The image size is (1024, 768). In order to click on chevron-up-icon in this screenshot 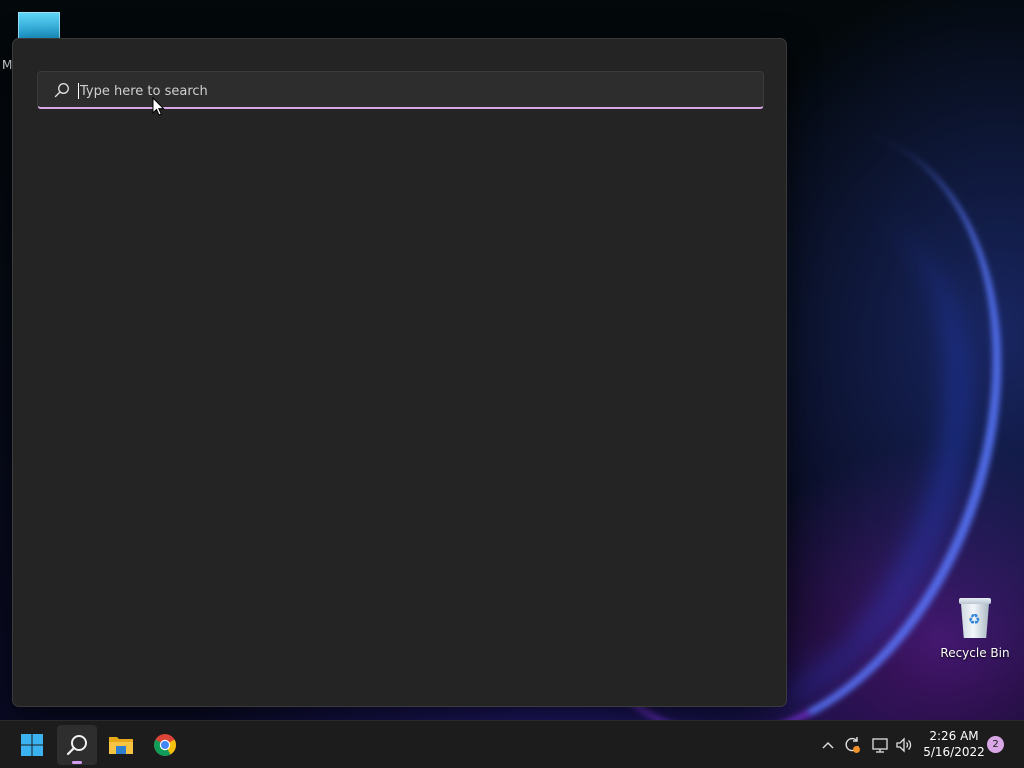, I will do `click(828, 745)`.